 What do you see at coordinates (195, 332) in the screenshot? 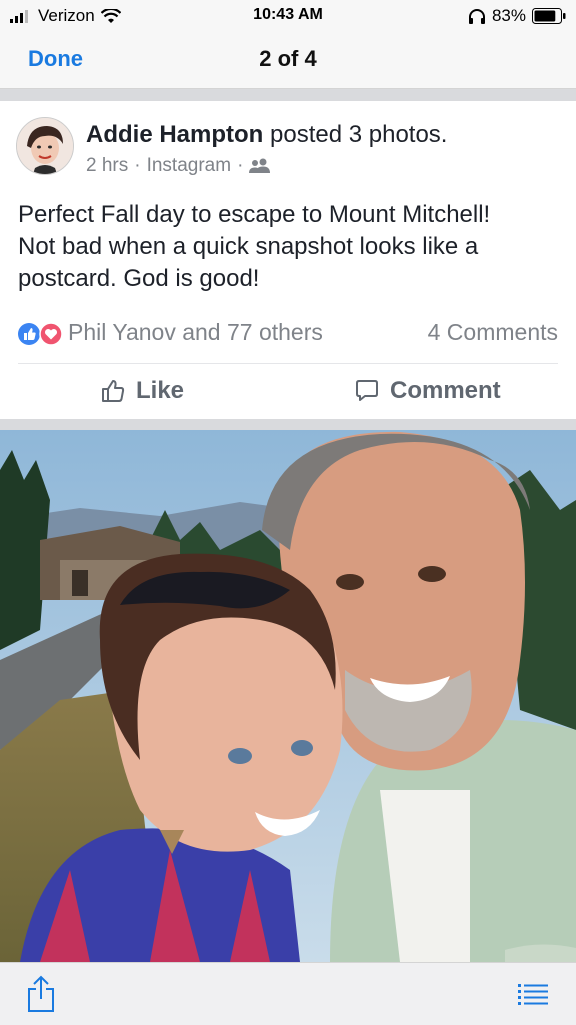
I see `reaction-names: Phil Yanov and 77 others` at bounding box center [195, 332].